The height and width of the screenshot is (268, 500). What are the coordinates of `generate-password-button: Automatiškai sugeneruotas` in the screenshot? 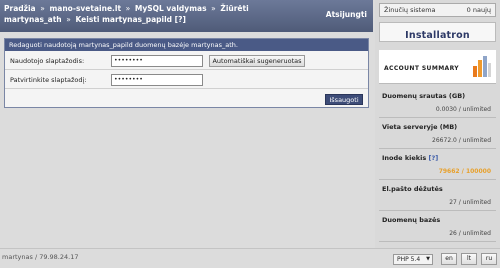 It's located at (257, 61).